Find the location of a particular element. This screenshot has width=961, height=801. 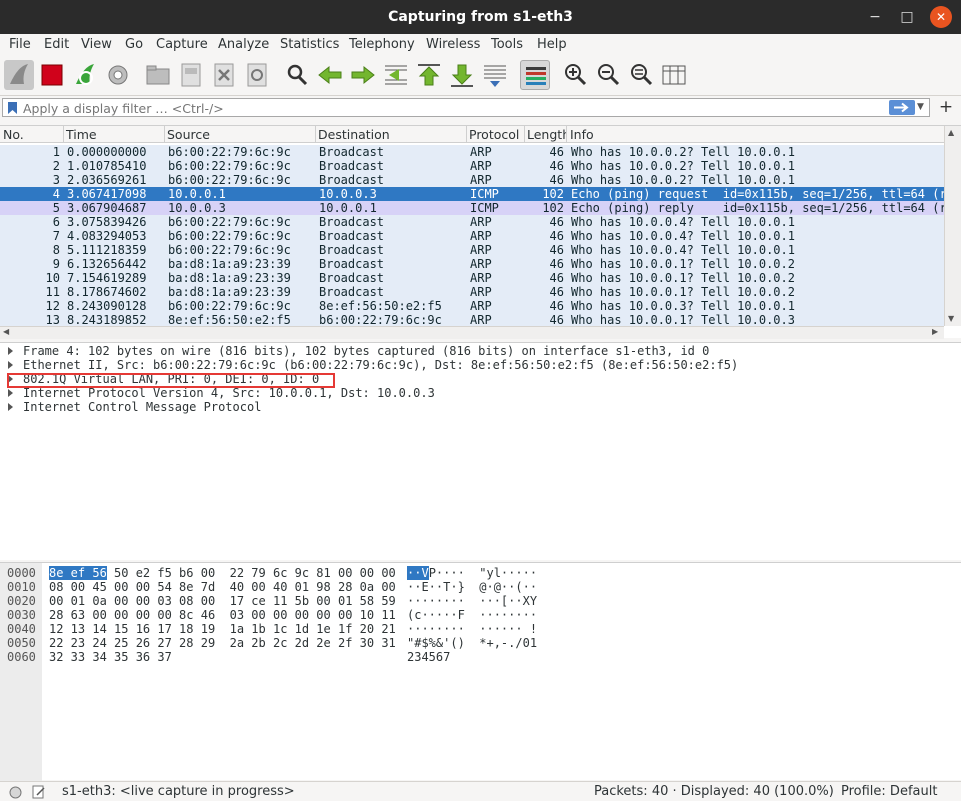

column-header-source: Source is located at coordinates (188, 134).